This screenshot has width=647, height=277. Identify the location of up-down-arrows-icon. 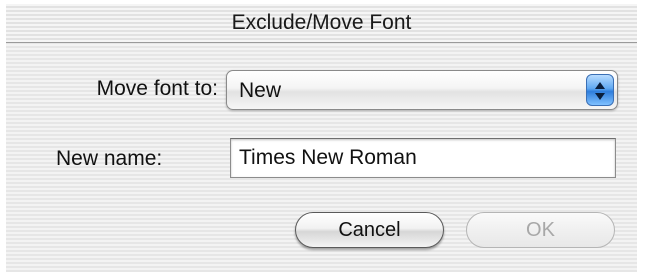
(600, 90).